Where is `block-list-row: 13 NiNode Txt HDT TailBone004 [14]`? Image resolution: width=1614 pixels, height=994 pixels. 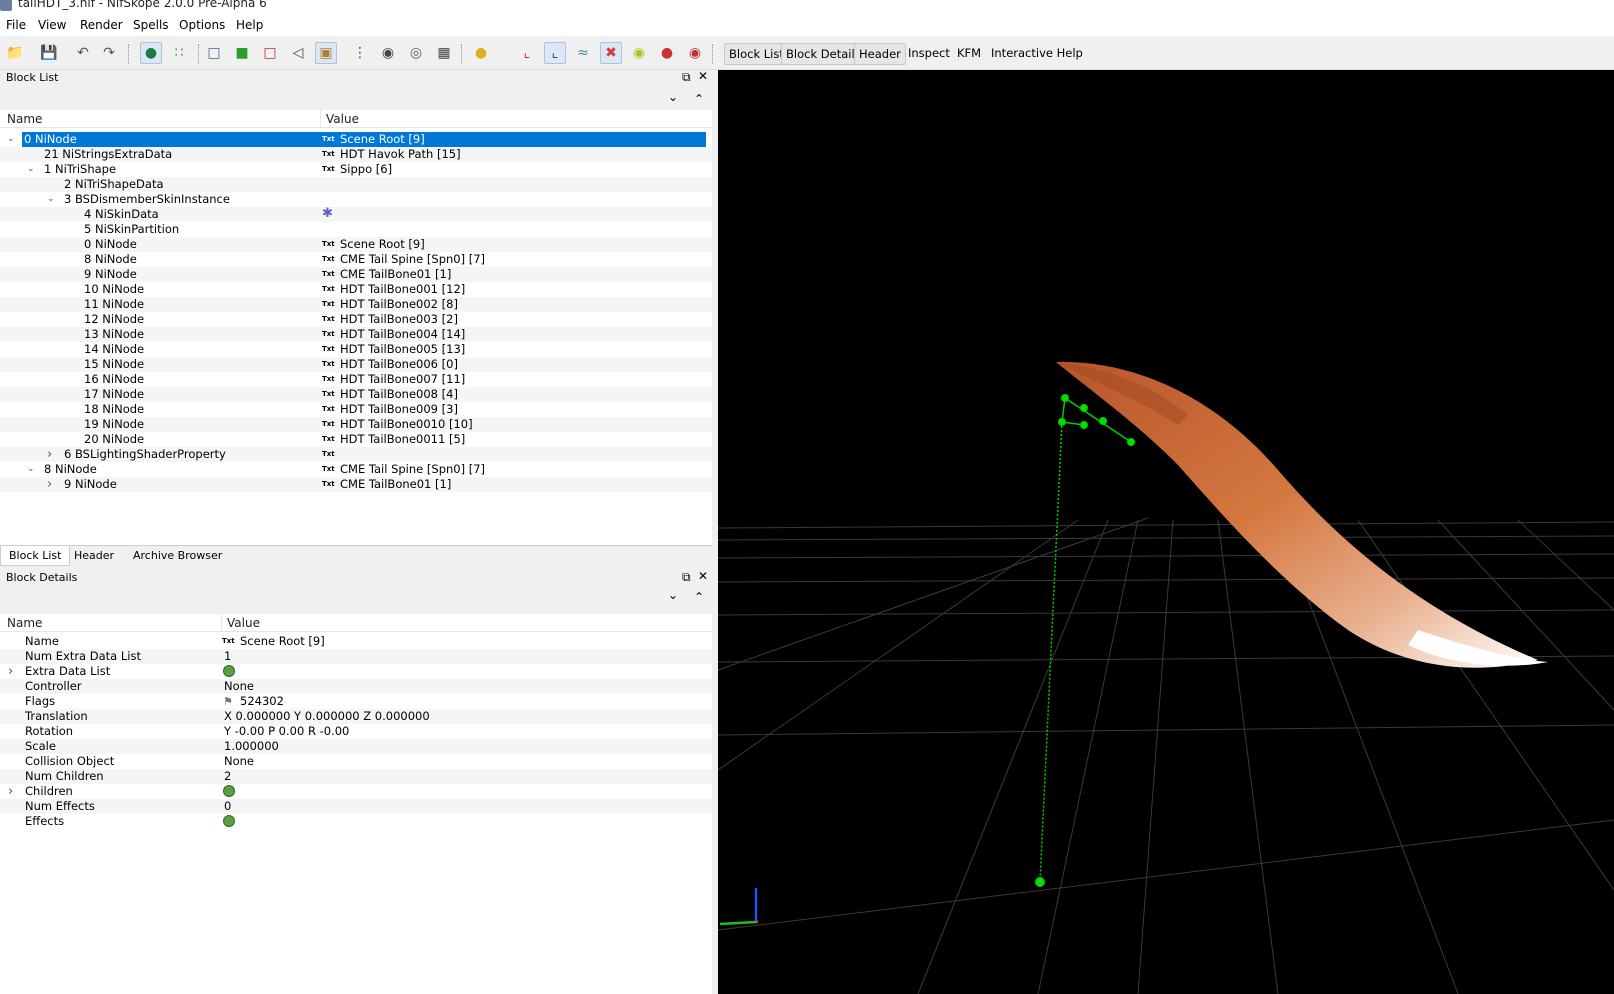 block-list-row: 13 NiNode Txt HDT TailBone004 [14] is located at coordinates (356, 334).